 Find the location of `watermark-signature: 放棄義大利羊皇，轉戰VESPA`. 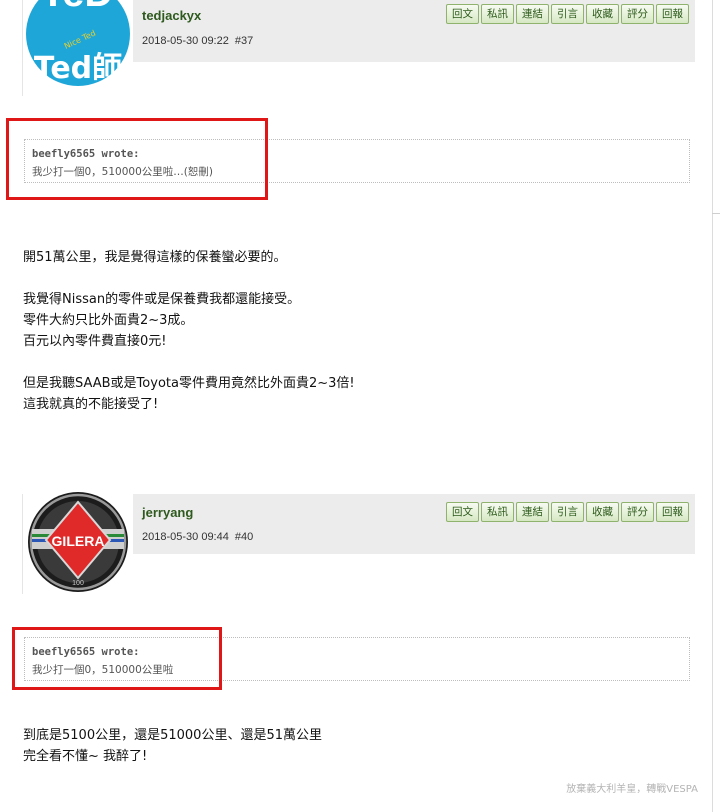

watermark-signature: 放棄義大利羊皇，轉戰VESPA is located at coordinates (632, 789).